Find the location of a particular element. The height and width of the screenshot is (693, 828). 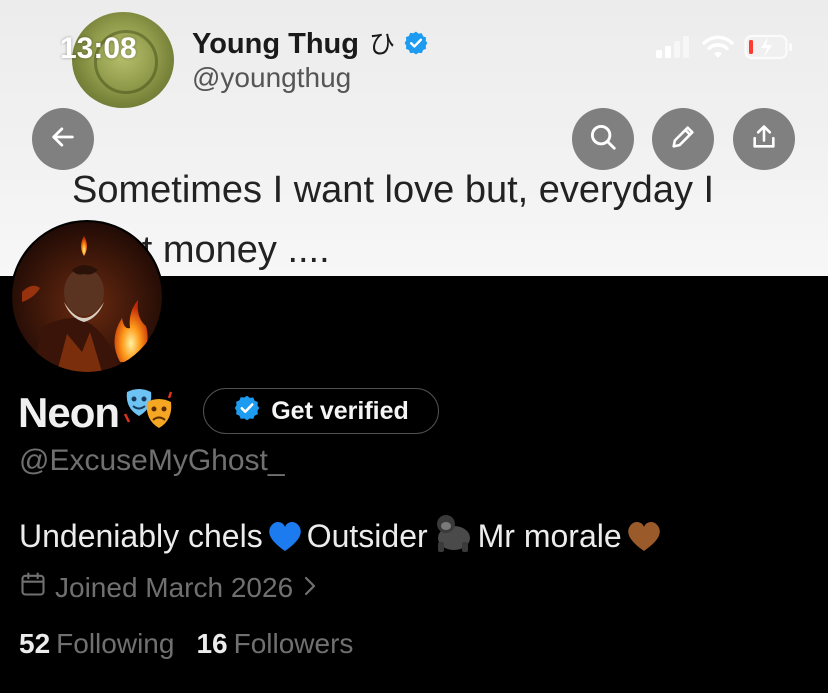

search-icon is located at coordinates (603, 139).